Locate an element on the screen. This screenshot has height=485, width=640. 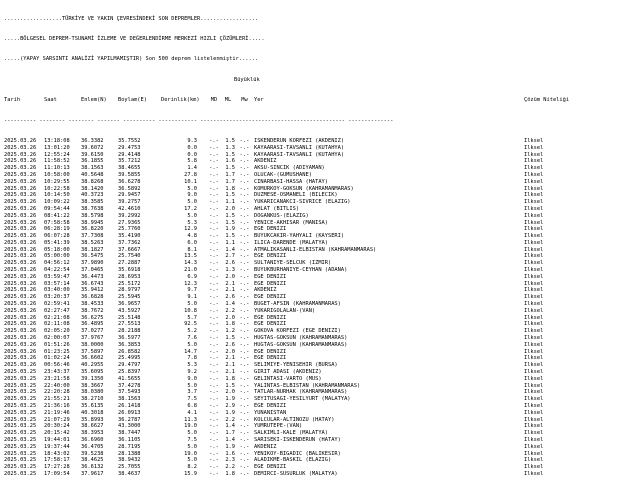
cell-ml: 2.1 is located at coordinates (230, 358).